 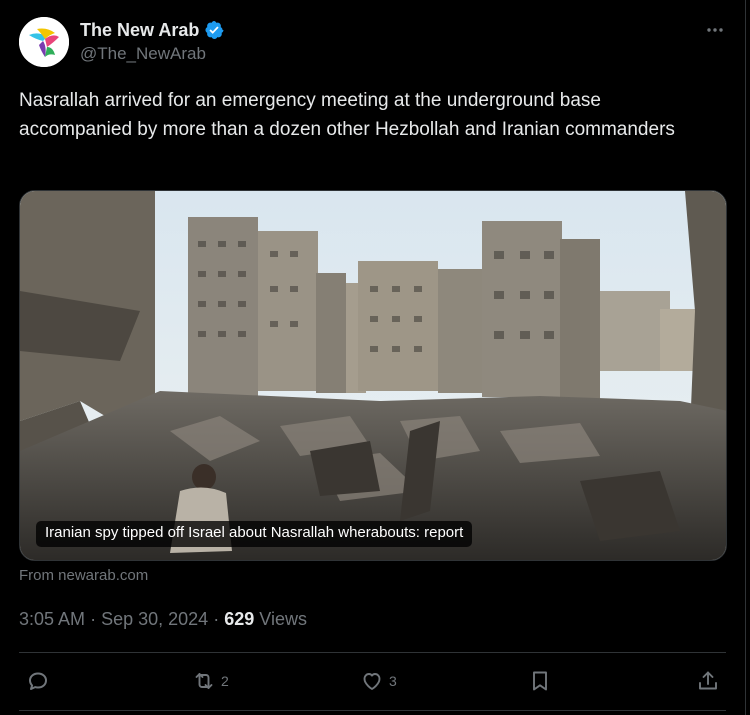 I want to click on more-horizontal-icon, so click(x=715, y=30).